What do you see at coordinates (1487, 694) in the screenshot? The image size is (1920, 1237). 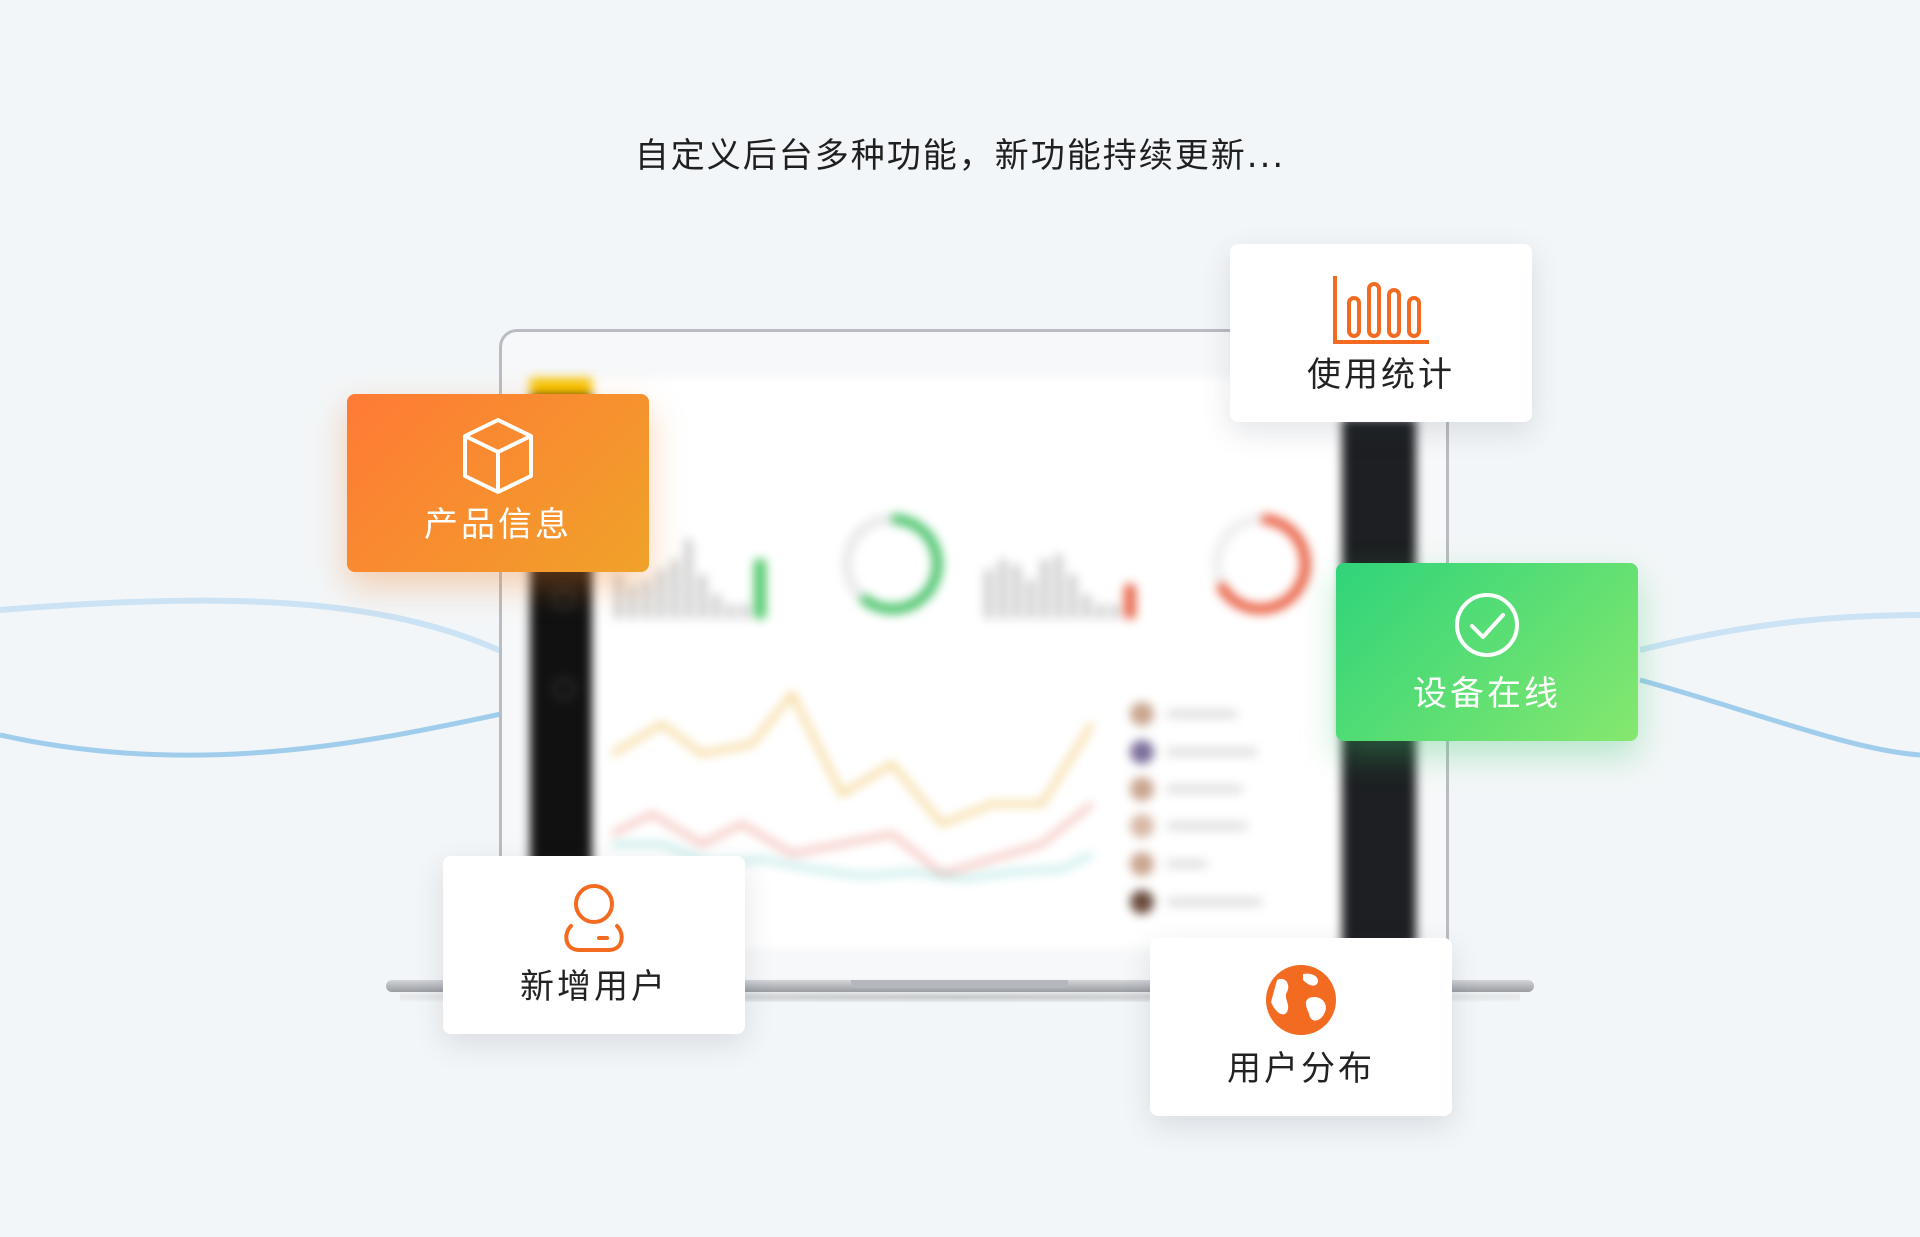 I see `feature-label: 设备在线` at bounding box center [1487, 694].